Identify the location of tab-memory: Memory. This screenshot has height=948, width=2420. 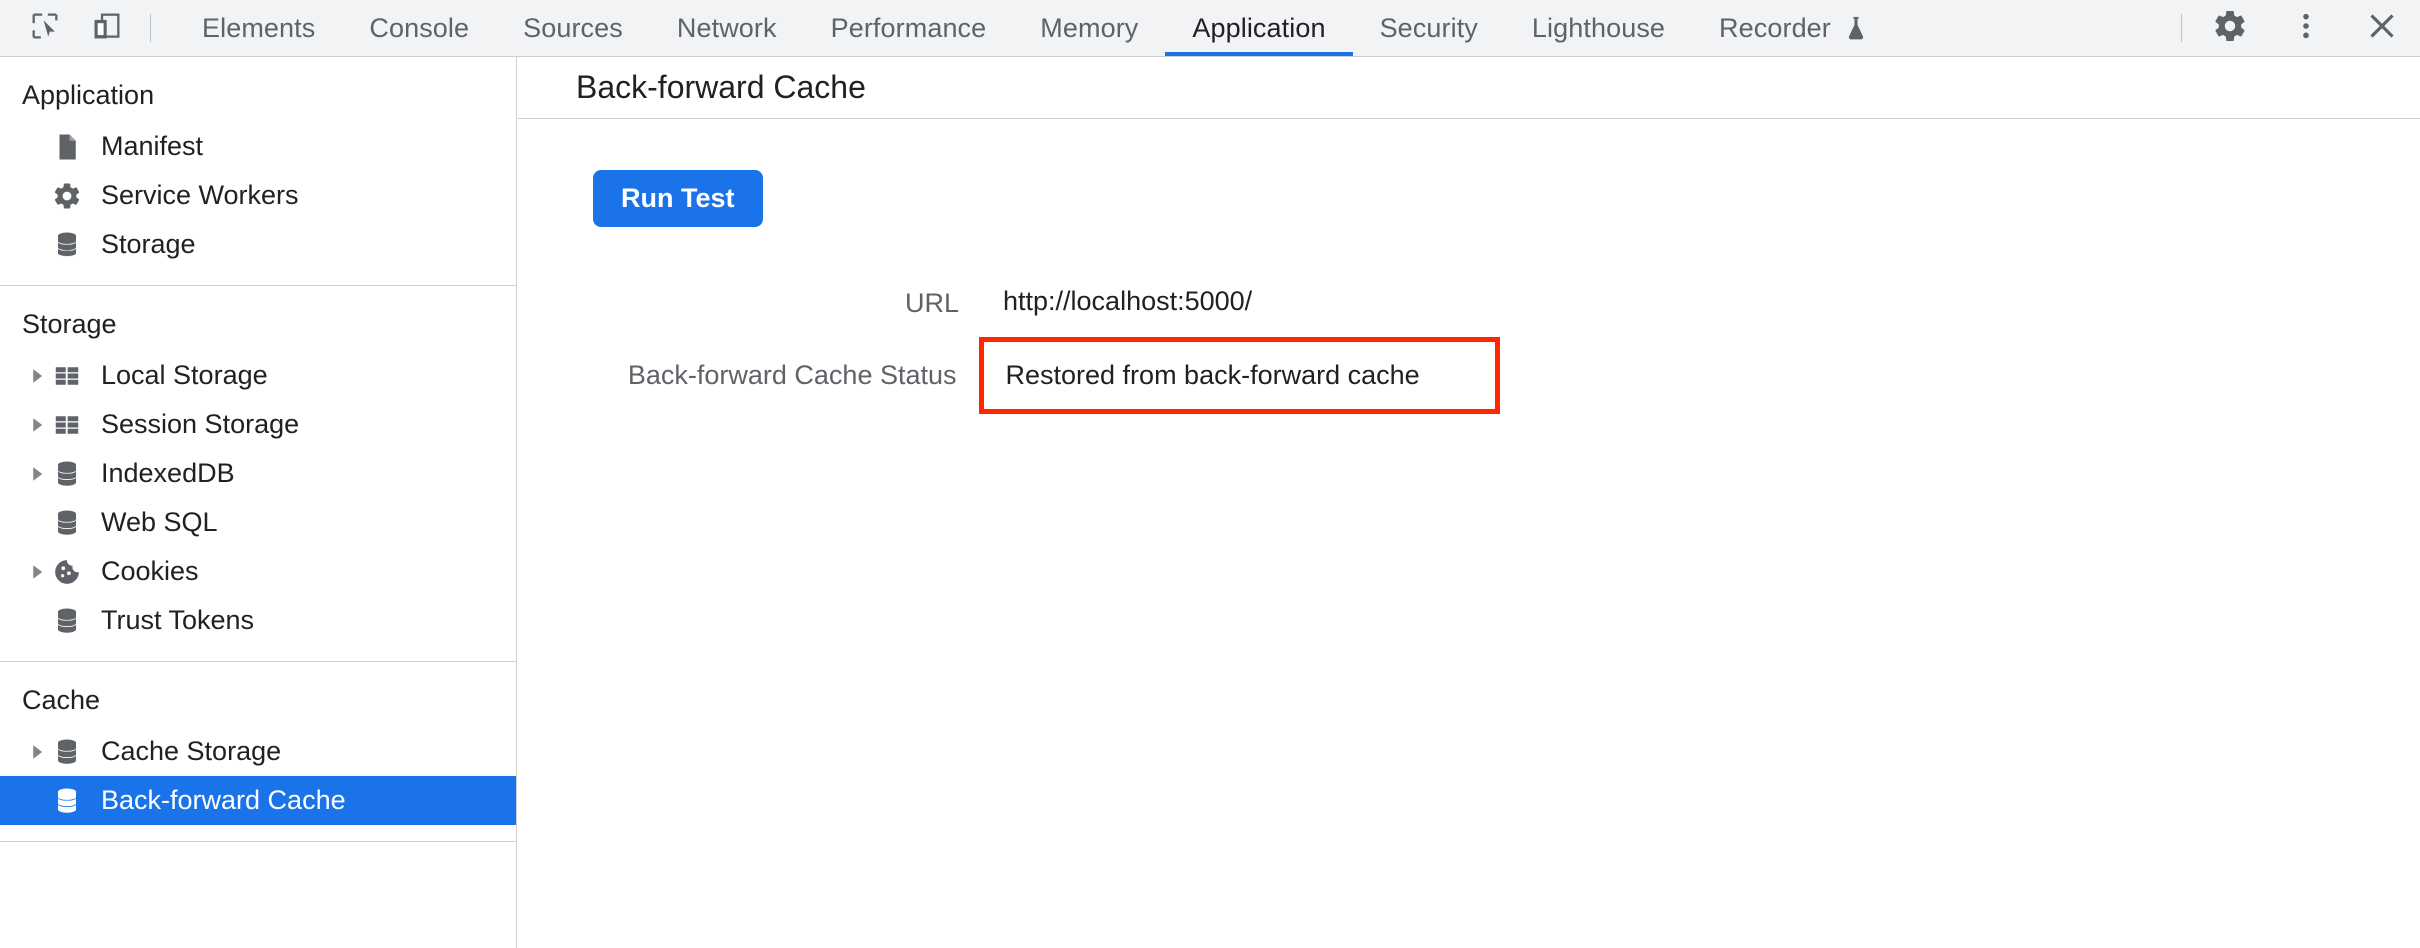
(1089, 28).